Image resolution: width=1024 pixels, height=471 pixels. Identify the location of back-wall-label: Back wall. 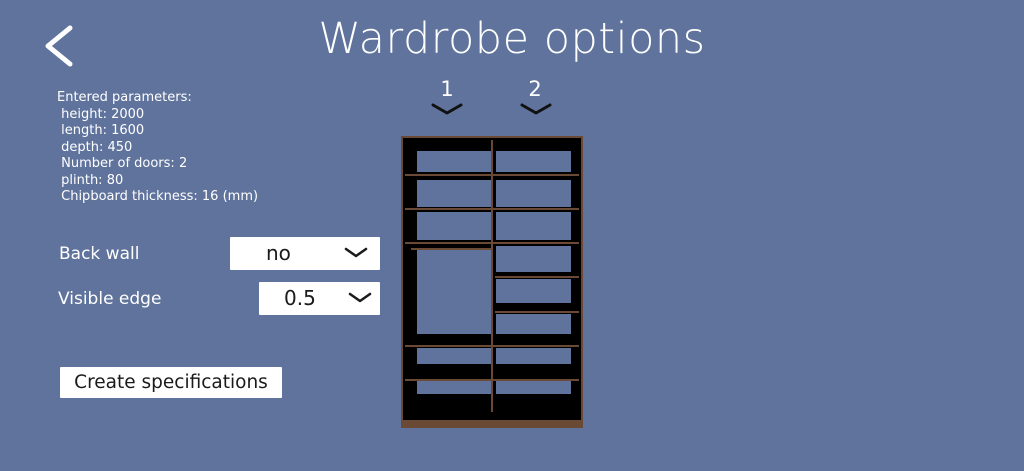
(99, 254).